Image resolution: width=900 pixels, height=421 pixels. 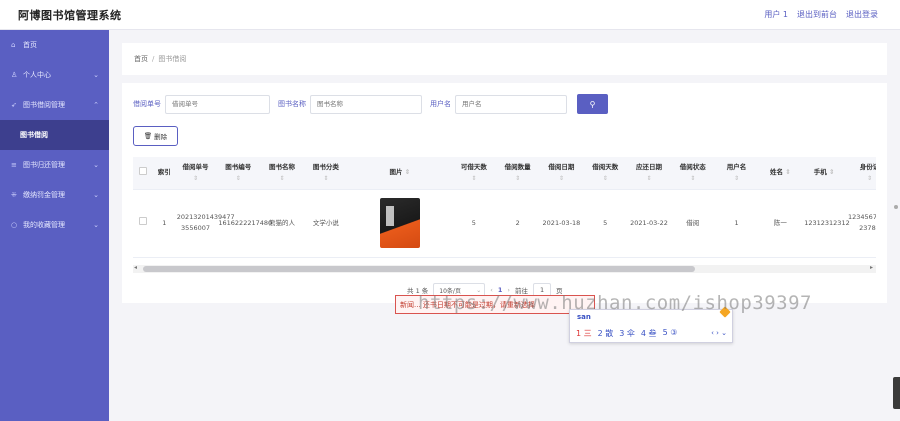 What do you see at coordinates (399, 173) in the screenshot?
I see `col-header: 图片 ⇕` at bounding box center [399, 173].